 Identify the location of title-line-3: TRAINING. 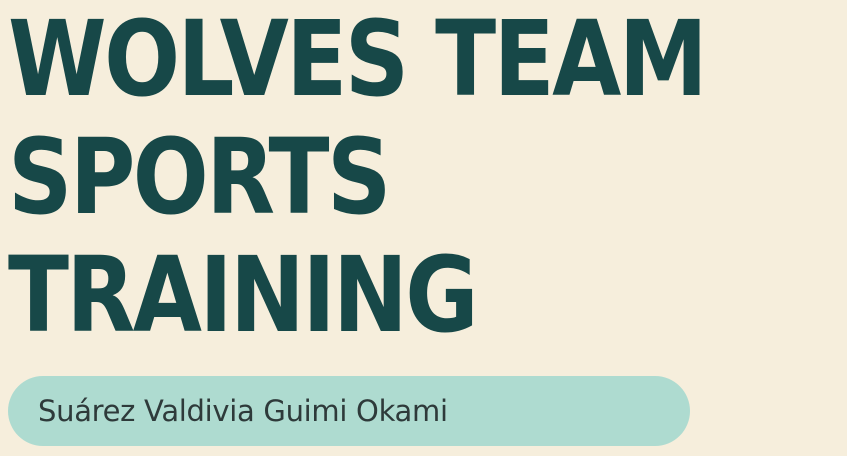
(243, 295).